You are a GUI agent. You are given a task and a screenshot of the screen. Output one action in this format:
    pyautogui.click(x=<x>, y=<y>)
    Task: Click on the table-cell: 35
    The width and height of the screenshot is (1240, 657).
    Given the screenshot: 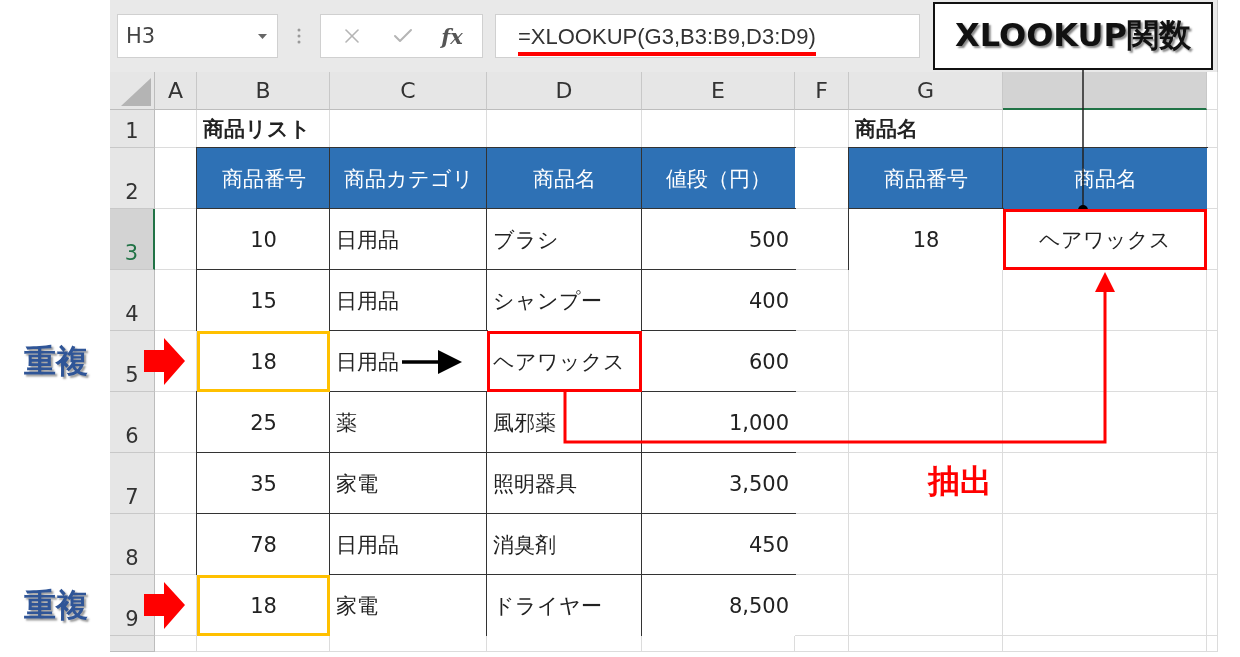 What is the action you would take?
    pyautogui.click(x=263, y=483)
    